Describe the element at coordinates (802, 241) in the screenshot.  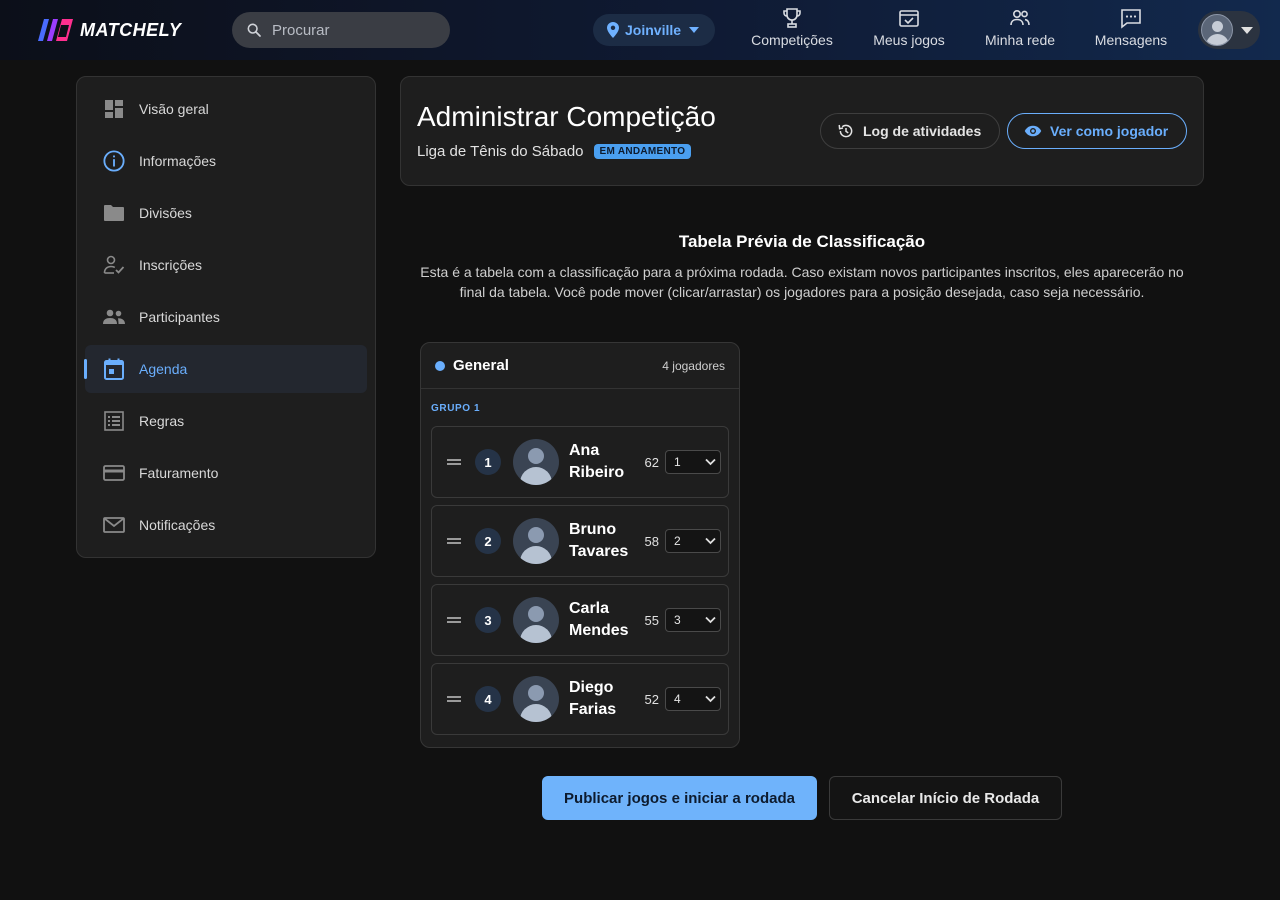
I see `preview-title: Tabela Prévia de Classificação` at that location.